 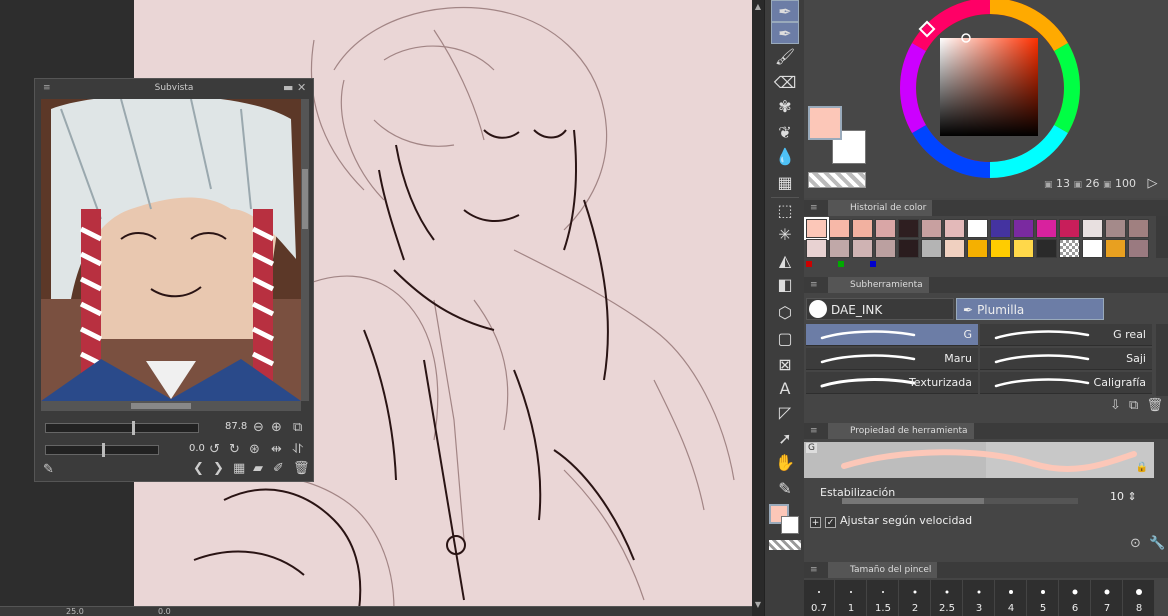 What do you see at coordinates (301, 88) in the screenshot?
I see `close-icon: ✕` at bounding box center [301, 88].